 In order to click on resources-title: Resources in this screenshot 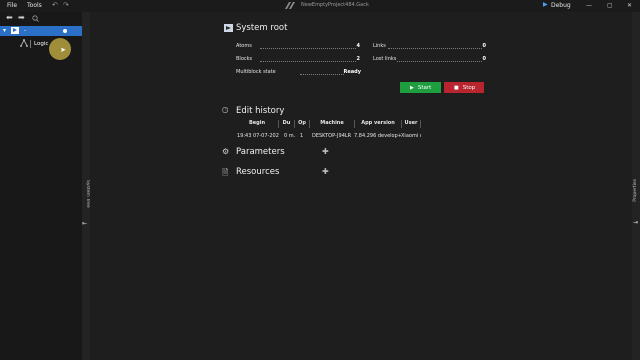, I will do `click(258, 172)`.